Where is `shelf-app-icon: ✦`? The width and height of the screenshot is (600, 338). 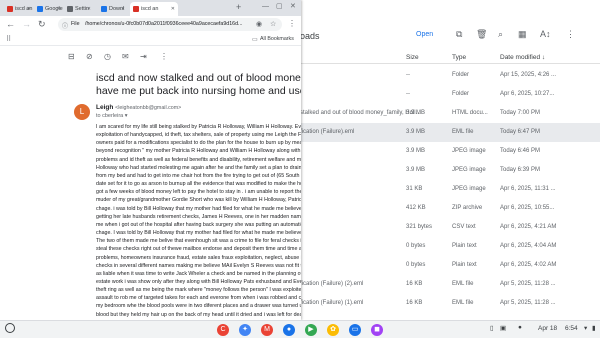 shelf-app-icon: ✦ is located at coordinates (245, 330).